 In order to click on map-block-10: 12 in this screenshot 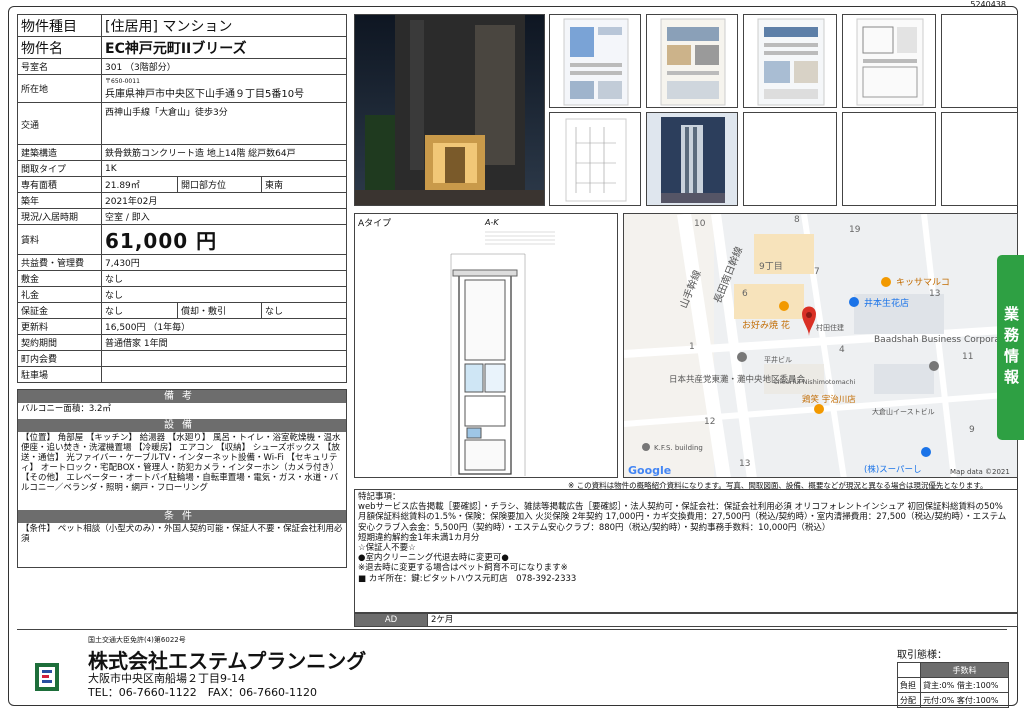, I will do `click(709, 422)`.